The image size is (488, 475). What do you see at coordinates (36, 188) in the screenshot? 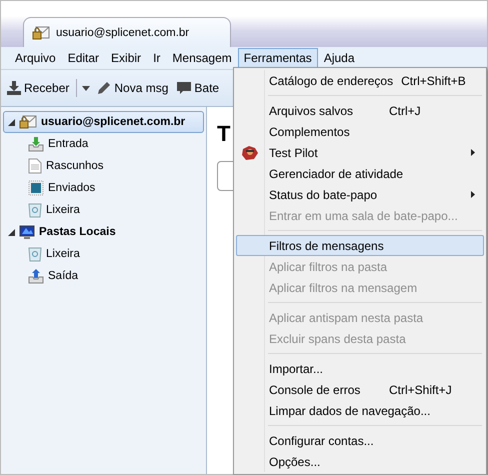
I see `stamp-icon` at bounding box center [36, 188].